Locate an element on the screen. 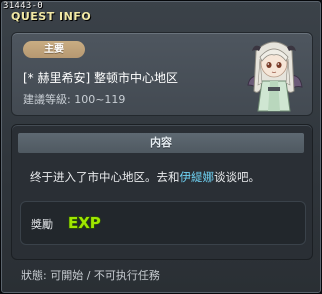  reward-label: 獎勵 is located at coordinates (42, 224).